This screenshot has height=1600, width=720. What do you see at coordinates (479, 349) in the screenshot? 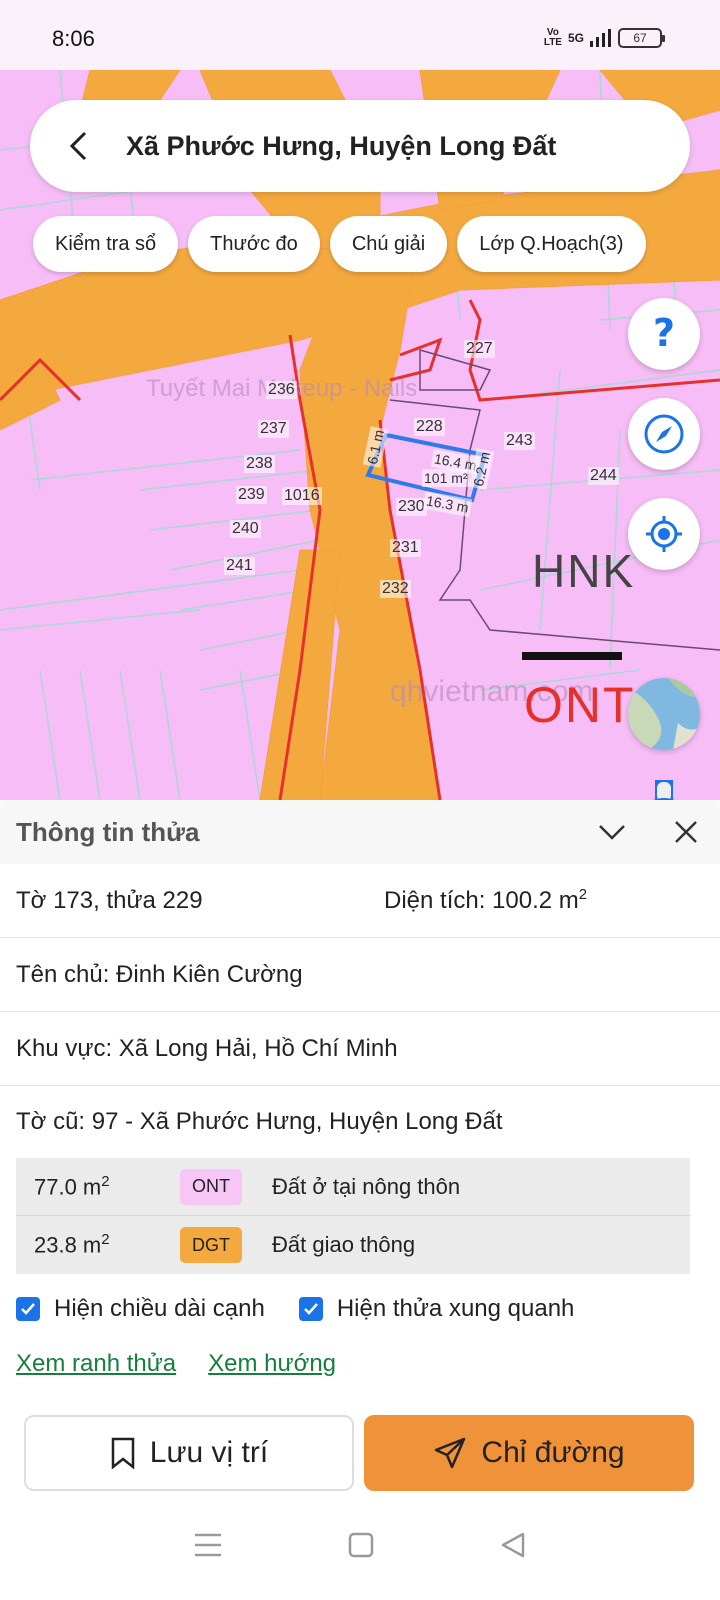
I see `parcel-label: 227` at bounding box center [479, 349].